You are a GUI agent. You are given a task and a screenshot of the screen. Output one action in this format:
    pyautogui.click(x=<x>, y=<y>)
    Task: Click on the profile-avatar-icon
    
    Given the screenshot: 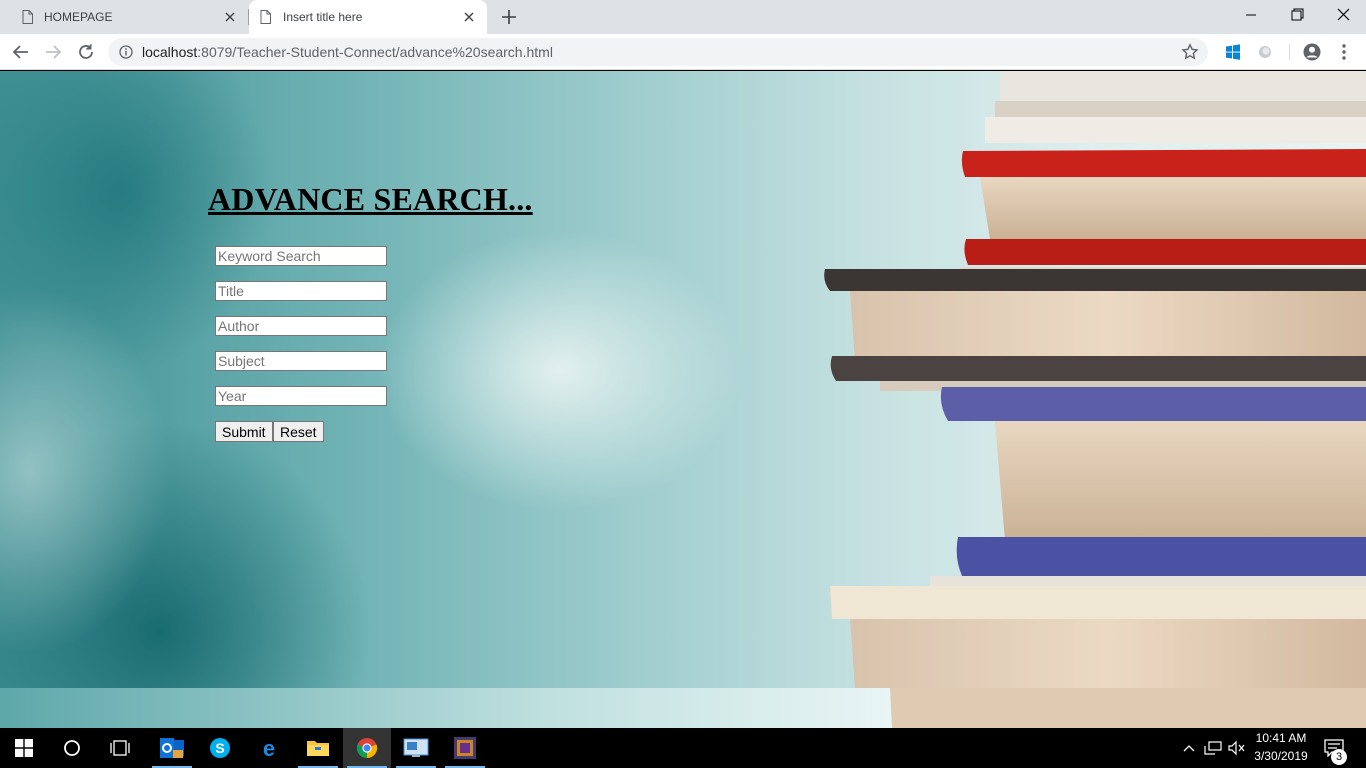 What is the action you would take?
    pyautogui.click(x=1312, y=52)
    